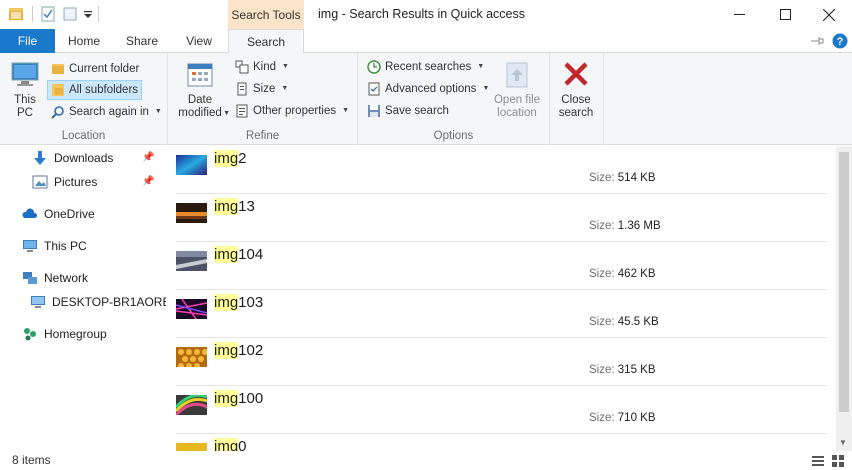 The image size is (852, 470). What do you see at coordinates (57, 112) in the screenshot?
I see `search-icon` at bounding box center [57, 112].